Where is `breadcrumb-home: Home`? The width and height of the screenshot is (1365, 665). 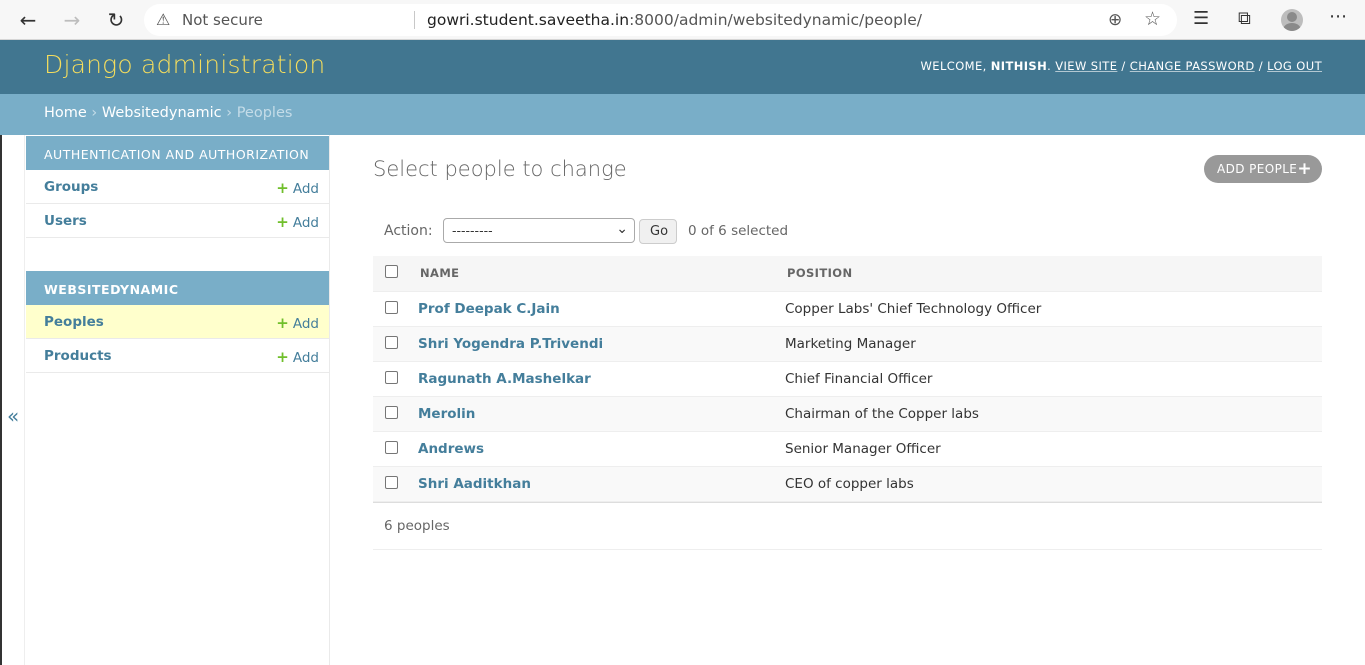 breadcrumb-home: Home is located at coordinates (65, 113).